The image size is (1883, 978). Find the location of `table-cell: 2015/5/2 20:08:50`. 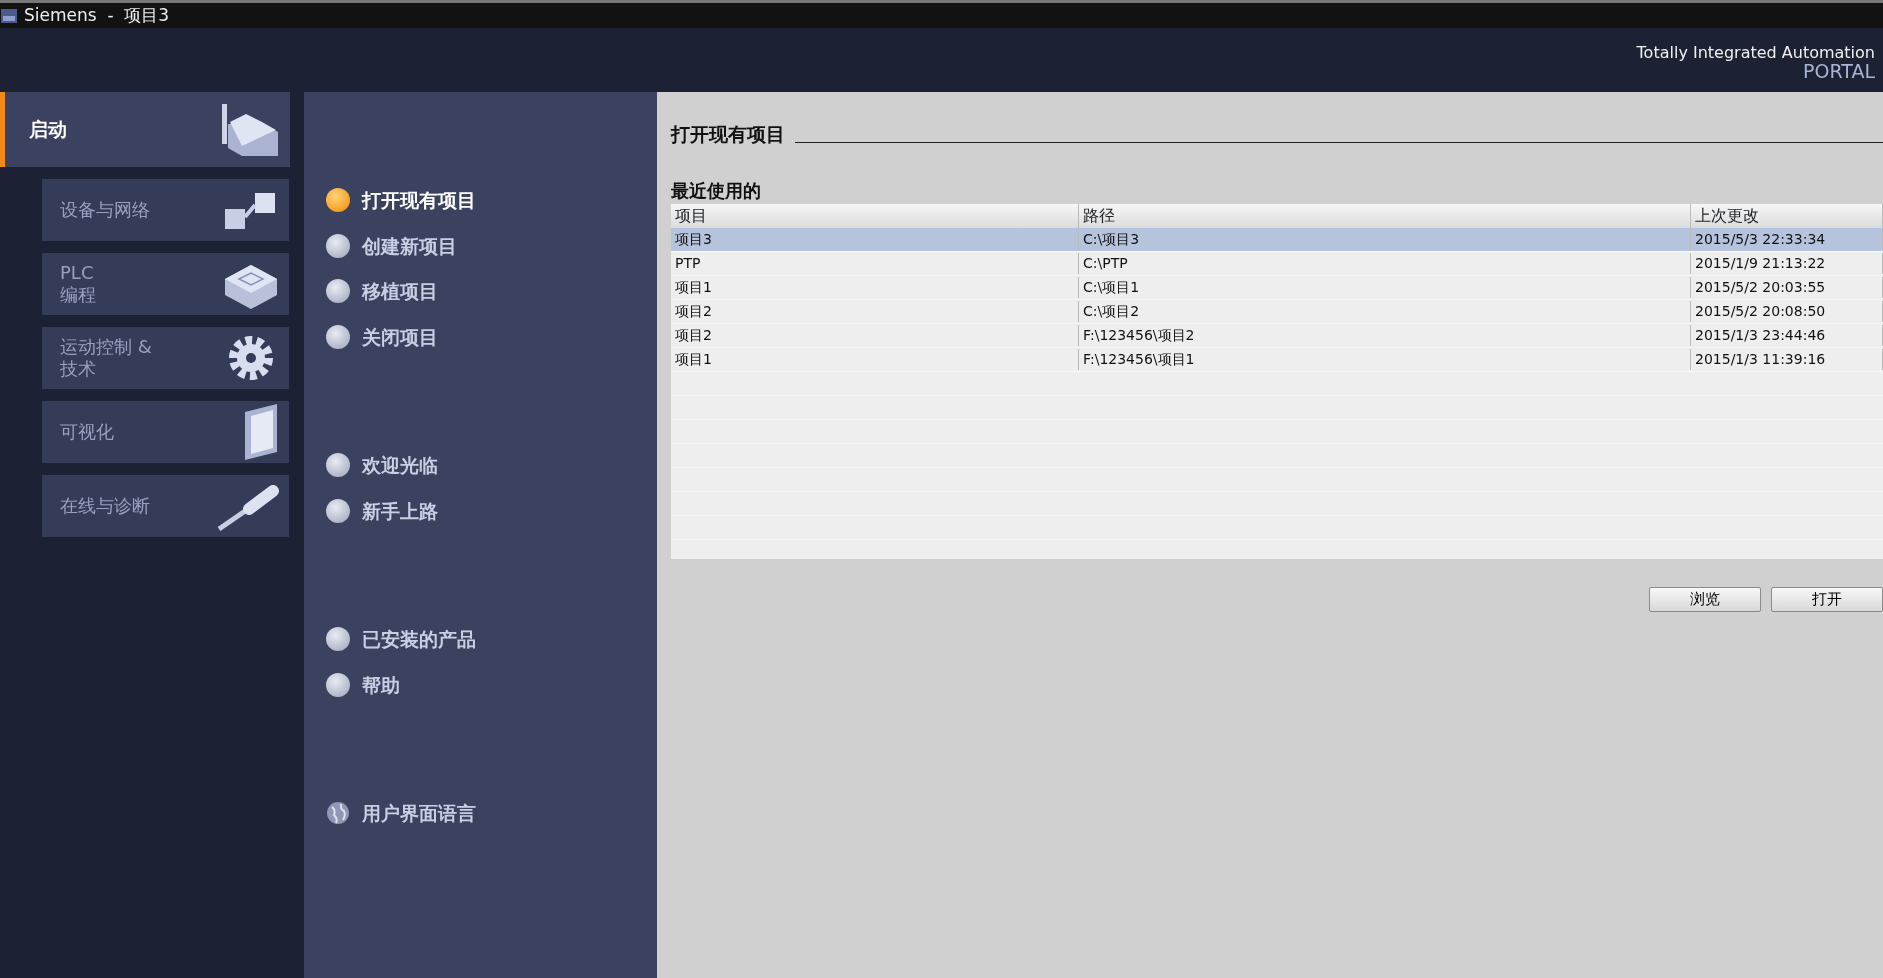

table-cell: 2015/5/2 20:08:50 is located at coordinates (1787, 311).